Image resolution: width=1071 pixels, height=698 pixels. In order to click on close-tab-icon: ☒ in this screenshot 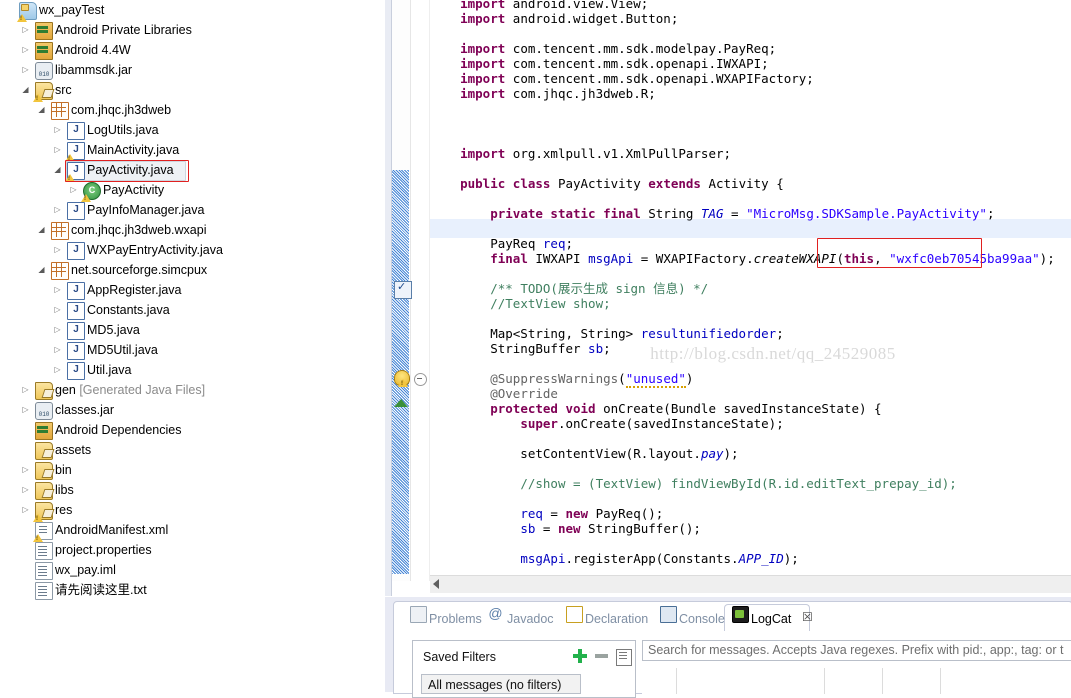, I will do `click(807, 617)`.